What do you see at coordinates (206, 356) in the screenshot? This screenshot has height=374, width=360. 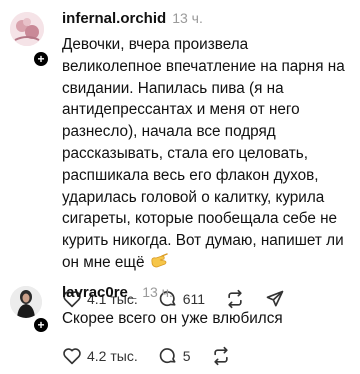 I see `action-bar: 4.2 тыс. 5` at bounding box center [206, 356].